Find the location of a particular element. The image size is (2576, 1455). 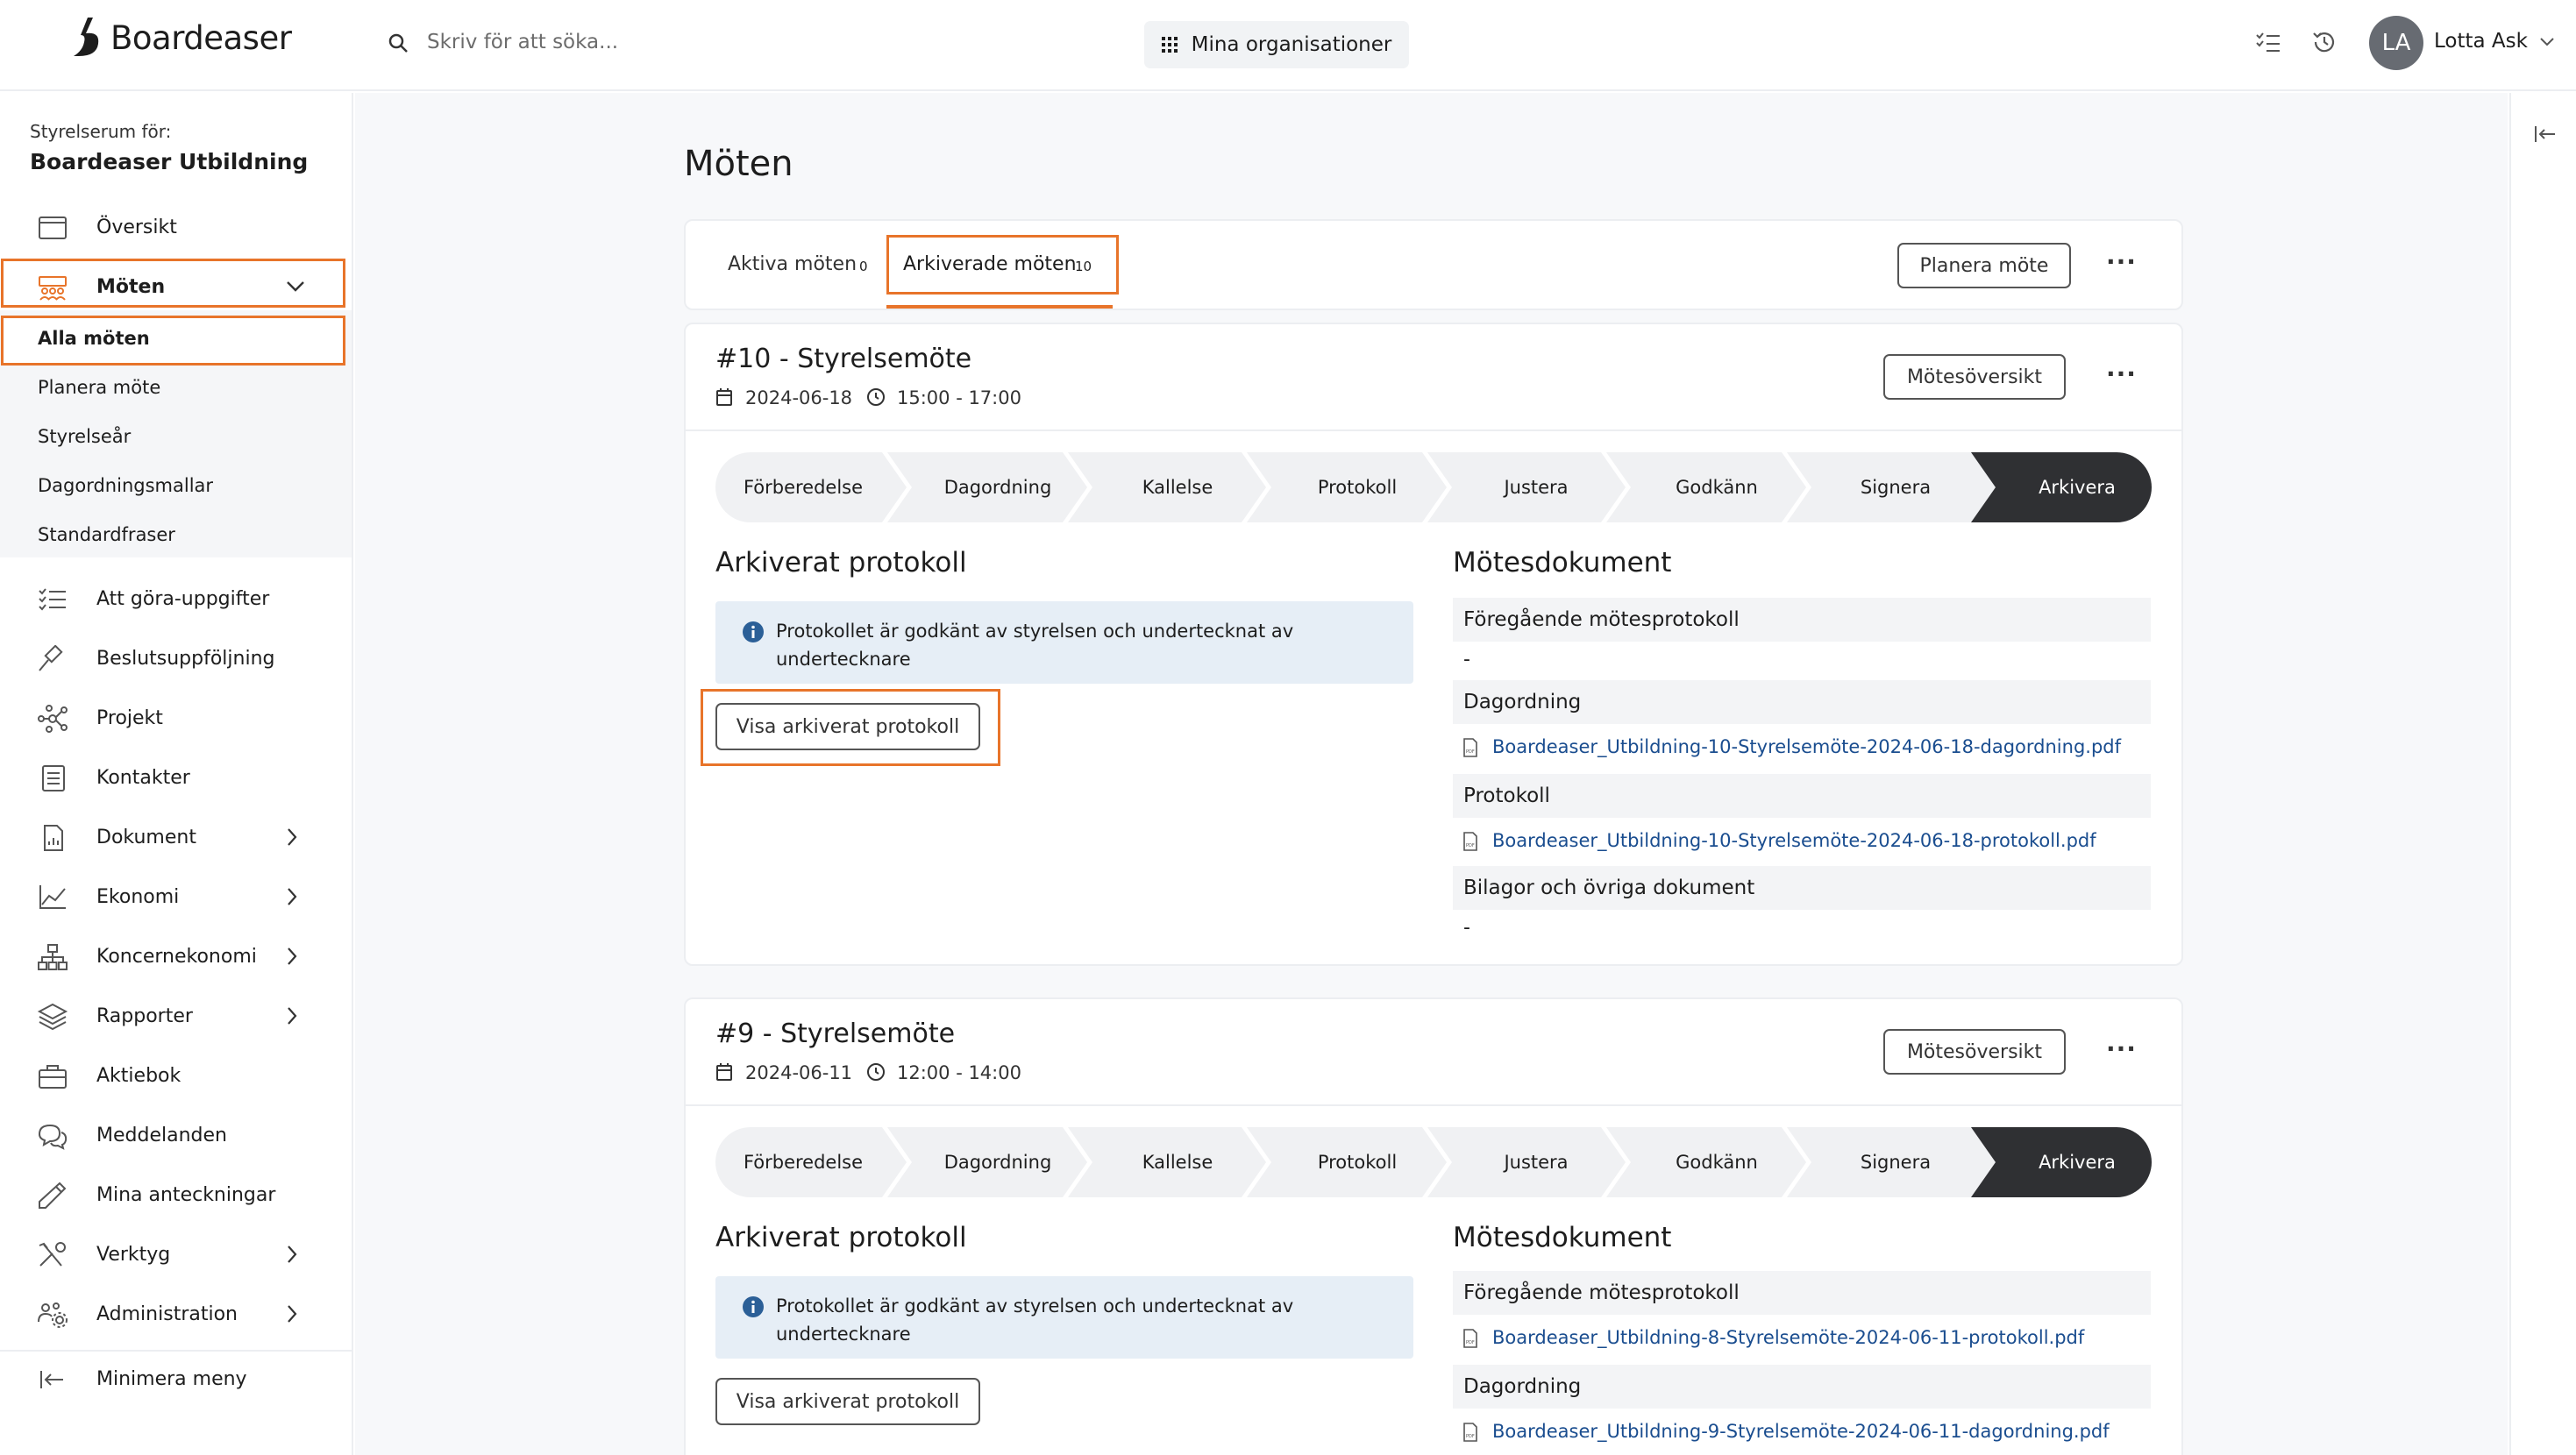

boardroom-caption: Styrelserum för: is located at coordinates (101, 131).